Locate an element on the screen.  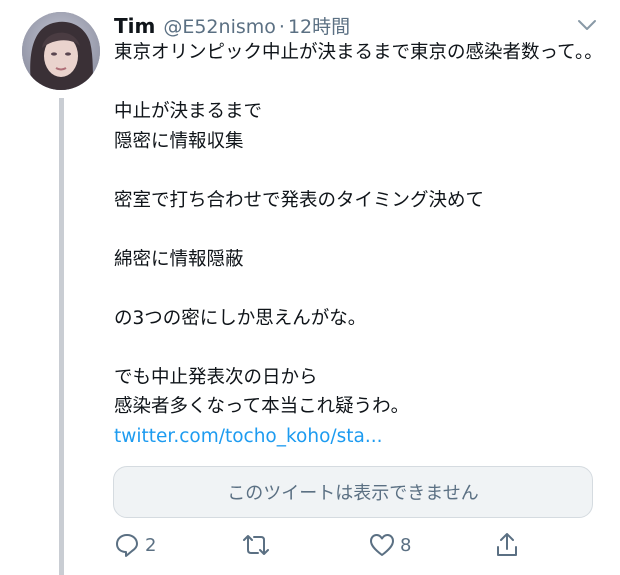
chevron-down-icon is located at coordinates (587, 25).